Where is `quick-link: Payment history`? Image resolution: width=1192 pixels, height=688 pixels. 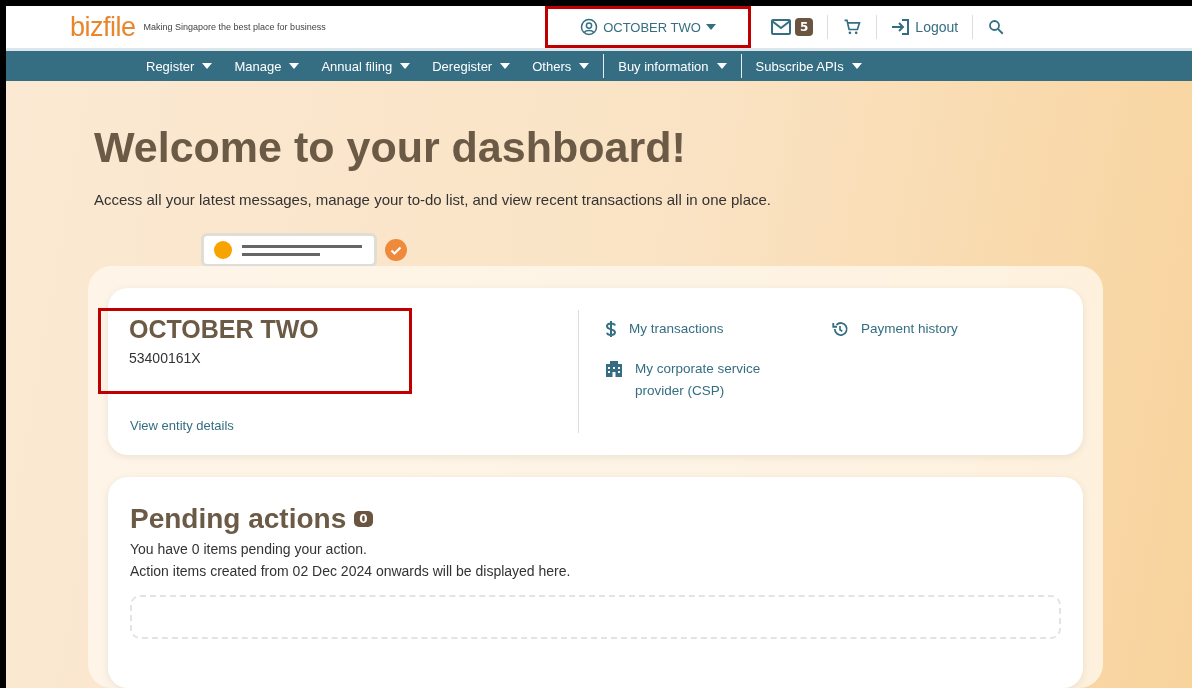
quick-link: Payment history is located at coordinates (916, 329).